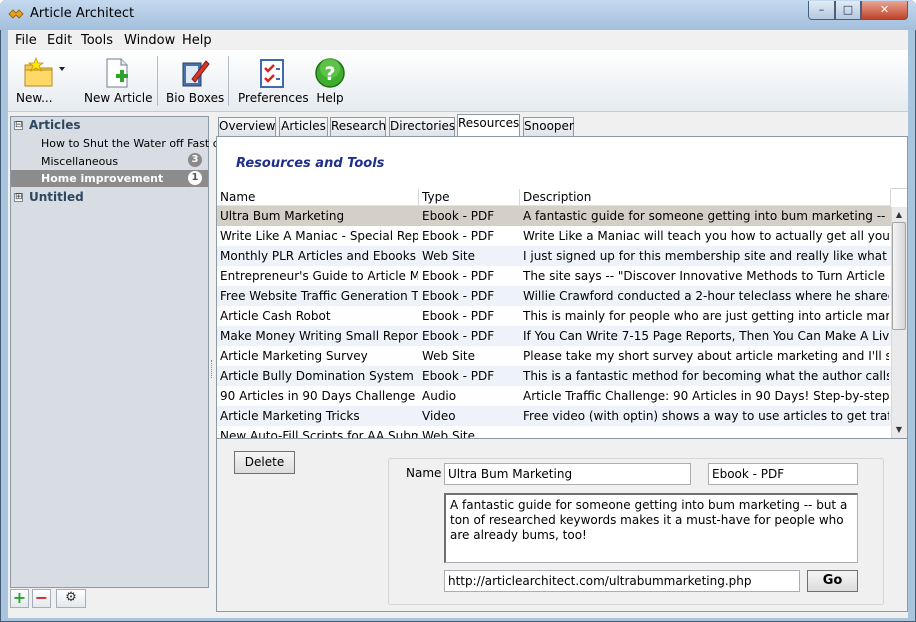 The width and height of the screenshot is (916, 622). What do you see at coordinates (82, 13) in the screenshot?
I see `window-title: Article Architect` at bounding box center [82, 13].